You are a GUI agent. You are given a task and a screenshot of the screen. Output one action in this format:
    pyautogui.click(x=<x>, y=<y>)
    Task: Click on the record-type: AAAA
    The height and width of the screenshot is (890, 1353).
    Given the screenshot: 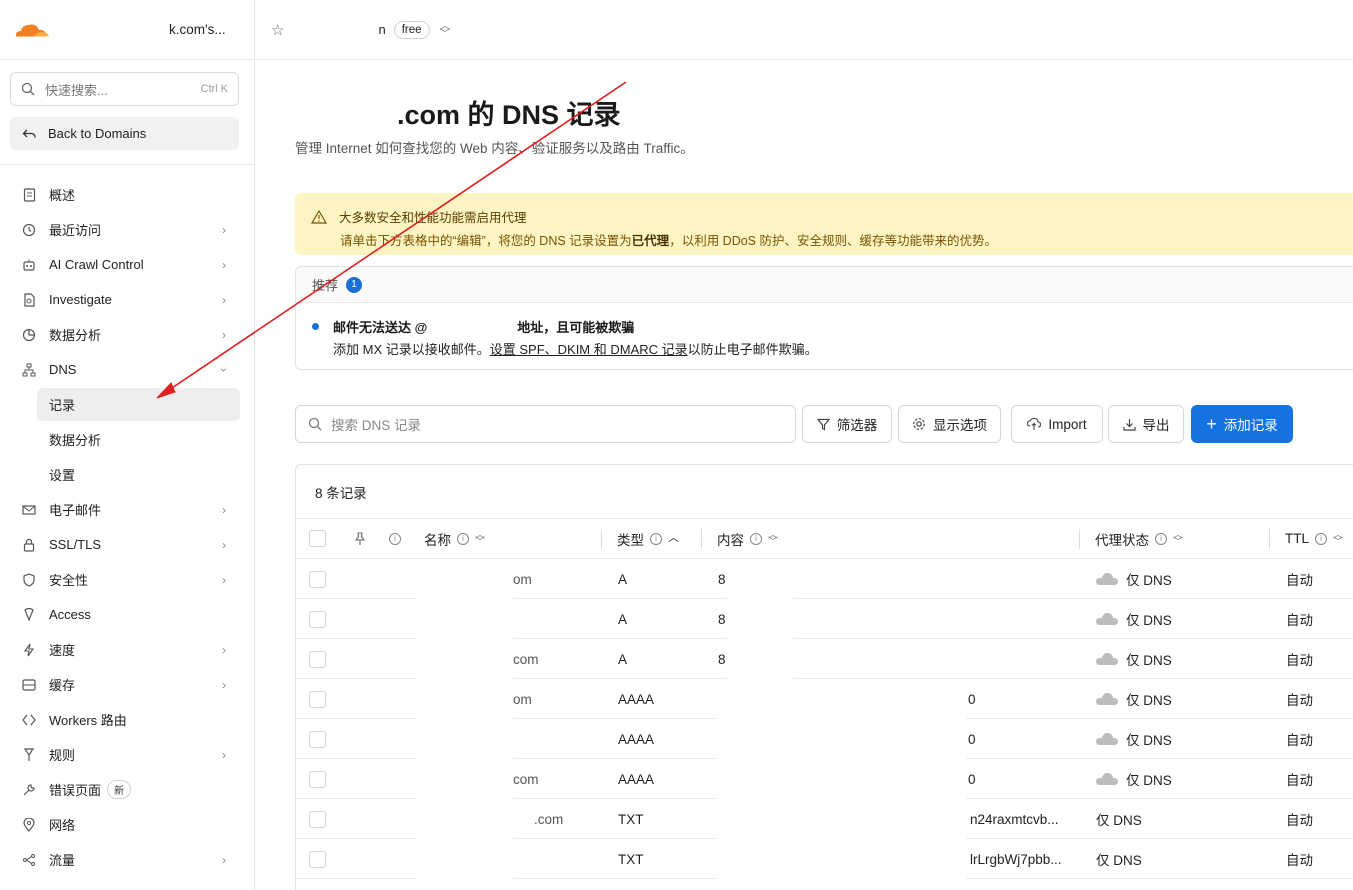 What is the action you would take?
    pyautogui.click(x=636, y=779)
    